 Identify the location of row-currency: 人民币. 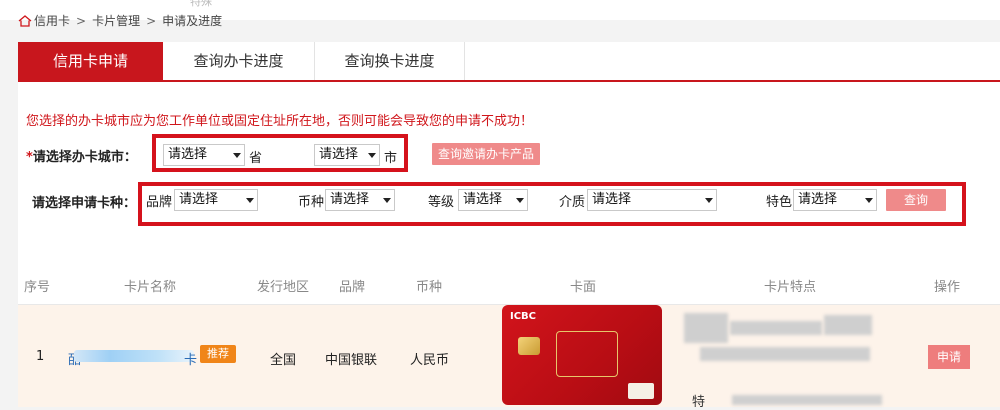
(430, 360).